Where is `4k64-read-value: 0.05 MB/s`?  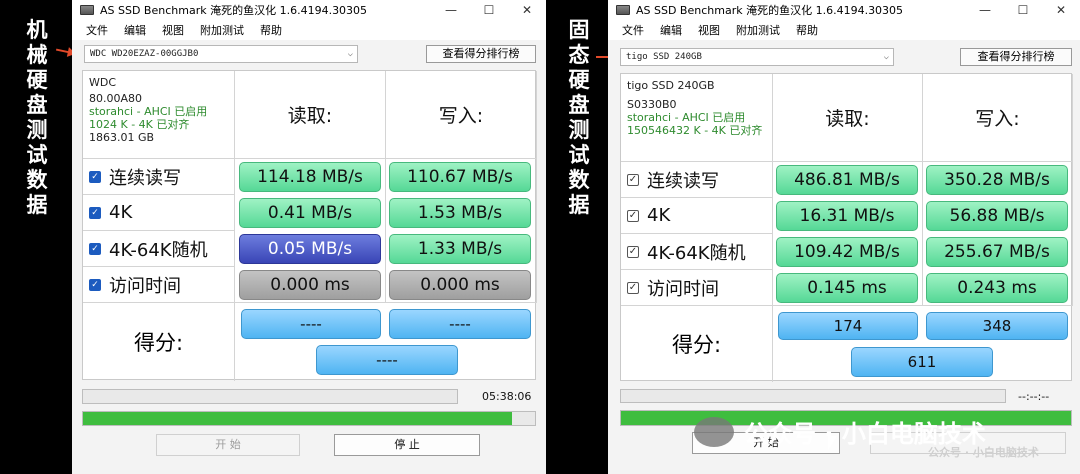 4k64-read-value: 0.05 MB/s is located at coordinates (310, 249).